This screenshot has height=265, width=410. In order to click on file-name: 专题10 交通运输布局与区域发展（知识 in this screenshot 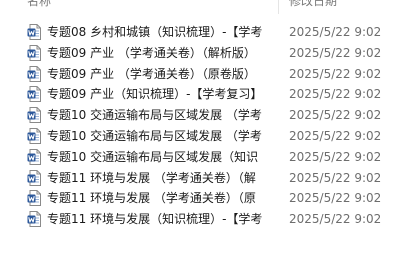, I will do `click(160, 157)`.